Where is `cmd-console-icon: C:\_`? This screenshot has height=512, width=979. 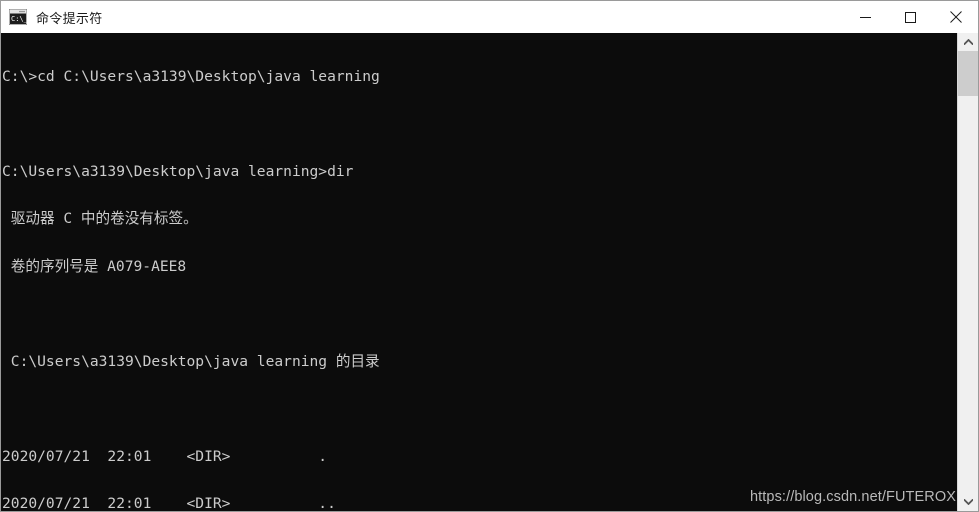
cmd-console-icon: C:\_ is located at coordinates (18, 17).